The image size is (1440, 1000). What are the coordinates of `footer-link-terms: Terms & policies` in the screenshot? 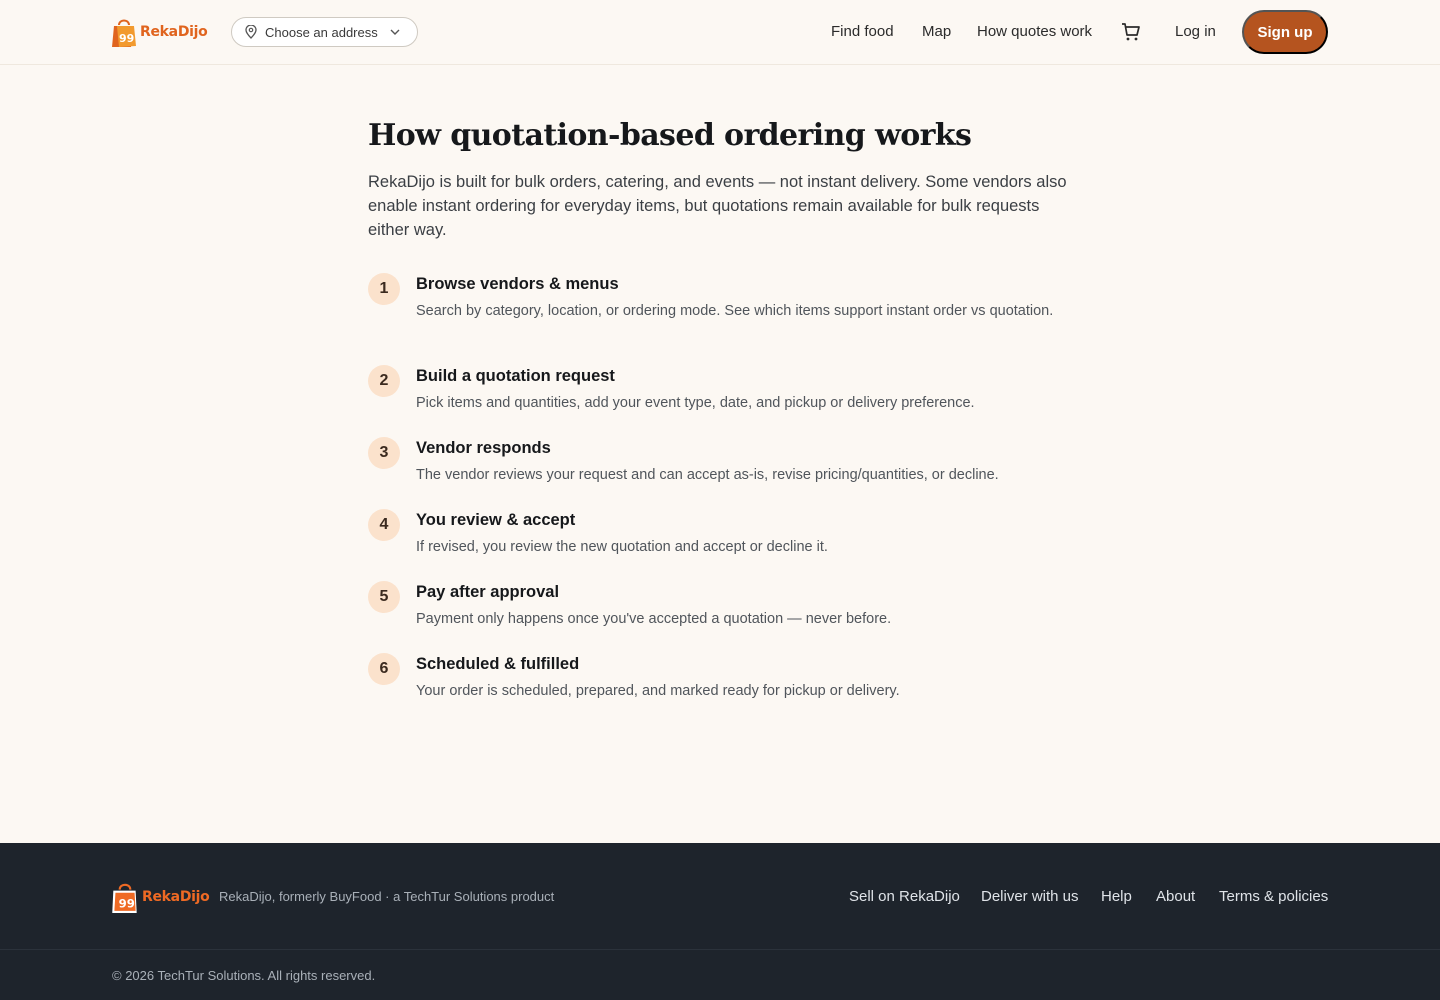 It's located at (1273, 896).